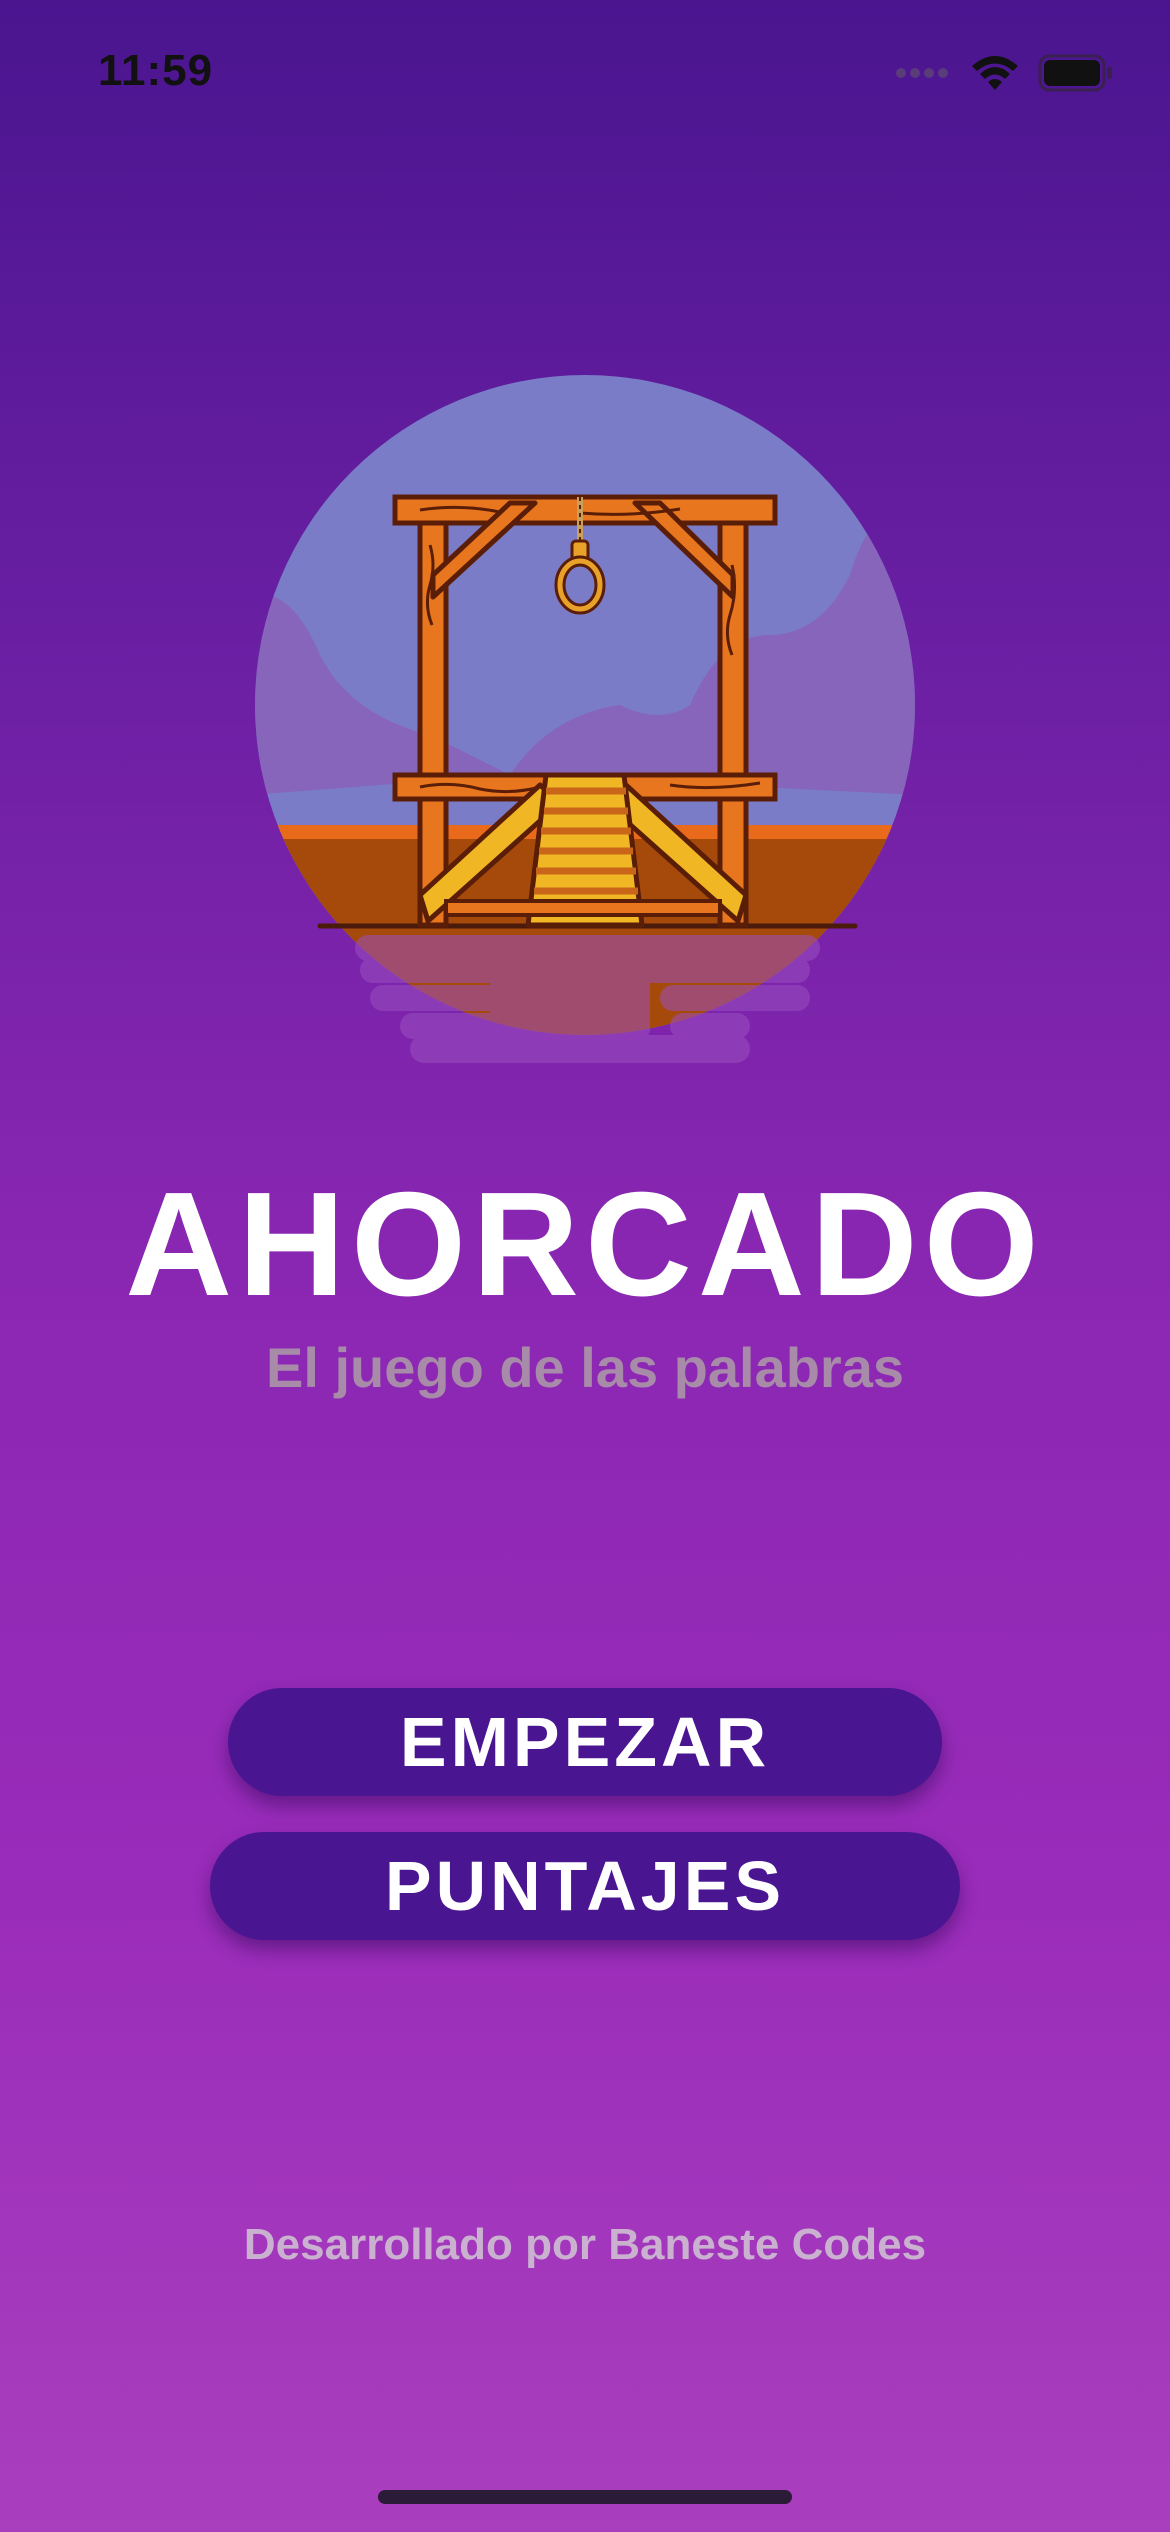 The height and width of the screenshot is (2532, 1170). I want to click on app-subtitle: El juego de las palabras, so click(584, 1367).